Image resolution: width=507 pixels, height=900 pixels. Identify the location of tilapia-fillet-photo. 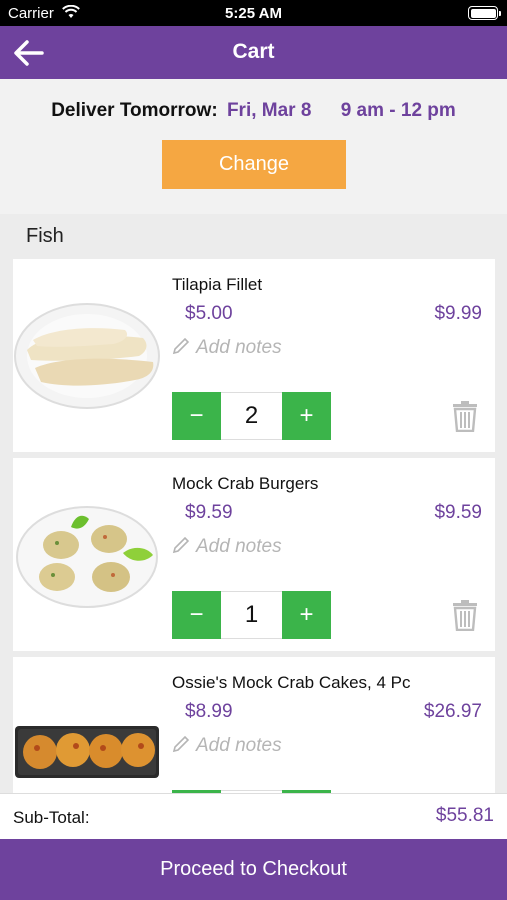
(87, 356).